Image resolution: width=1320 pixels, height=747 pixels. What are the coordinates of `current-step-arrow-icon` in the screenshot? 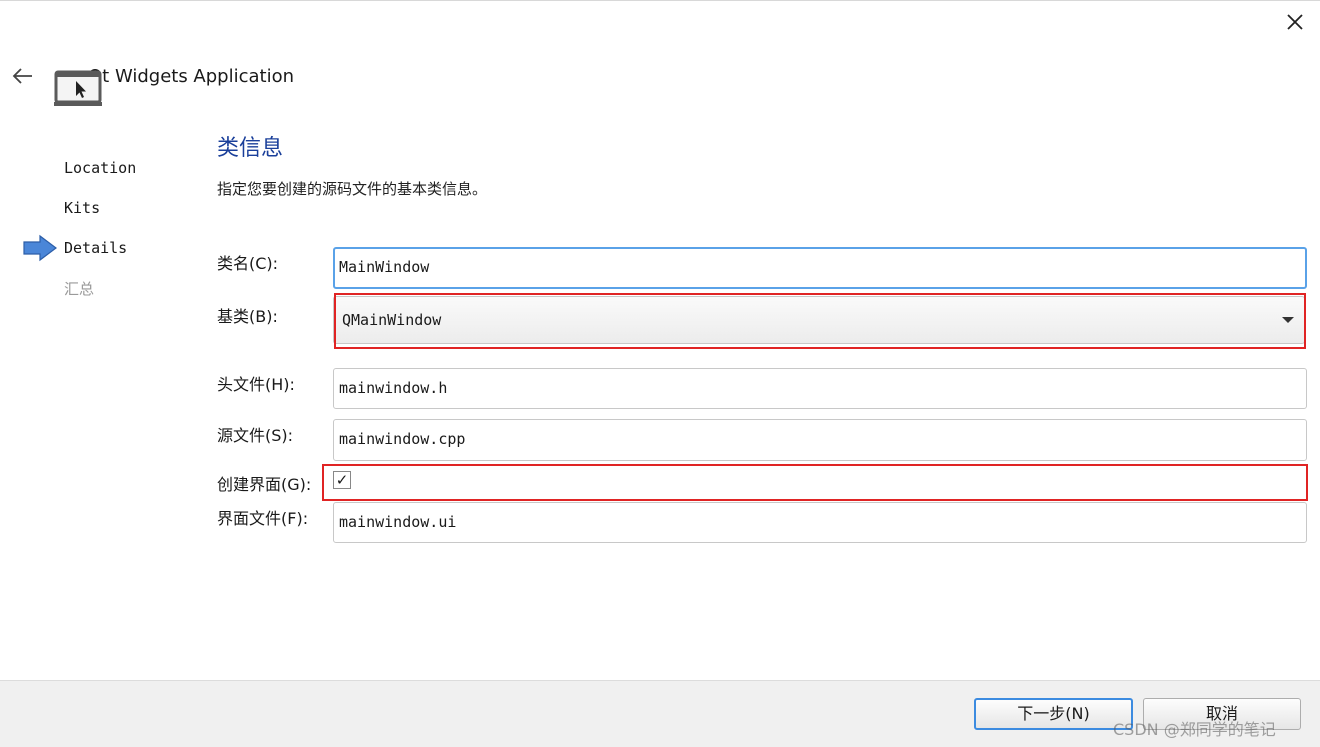 It's located at (40, 248).